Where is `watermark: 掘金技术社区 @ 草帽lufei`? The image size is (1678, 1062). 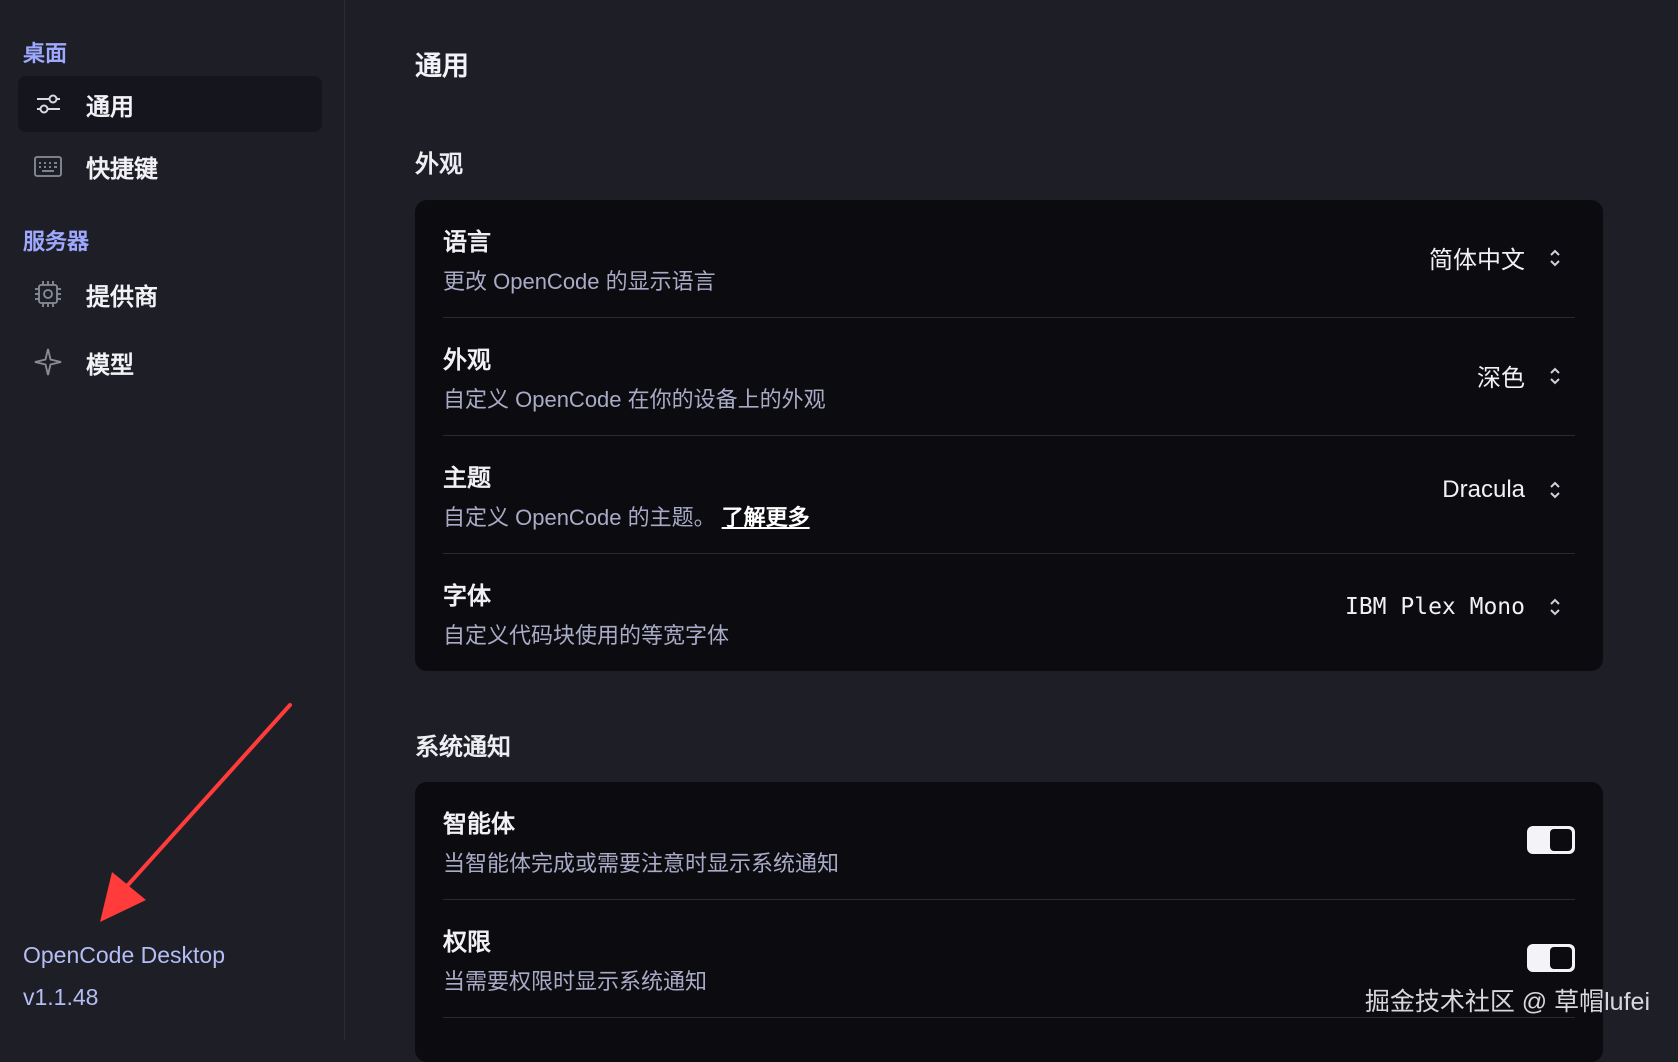
watermark: 掘金技术社区 @ 草帽lufei is located at coordinates (1507, 1002).